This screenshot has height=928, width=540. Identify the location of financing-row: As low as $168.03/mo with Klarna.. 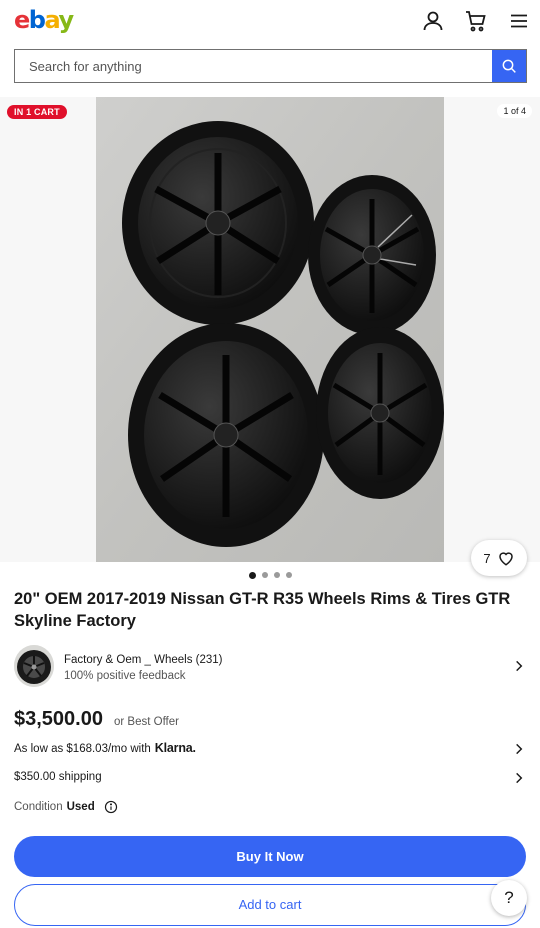
(105, 748).